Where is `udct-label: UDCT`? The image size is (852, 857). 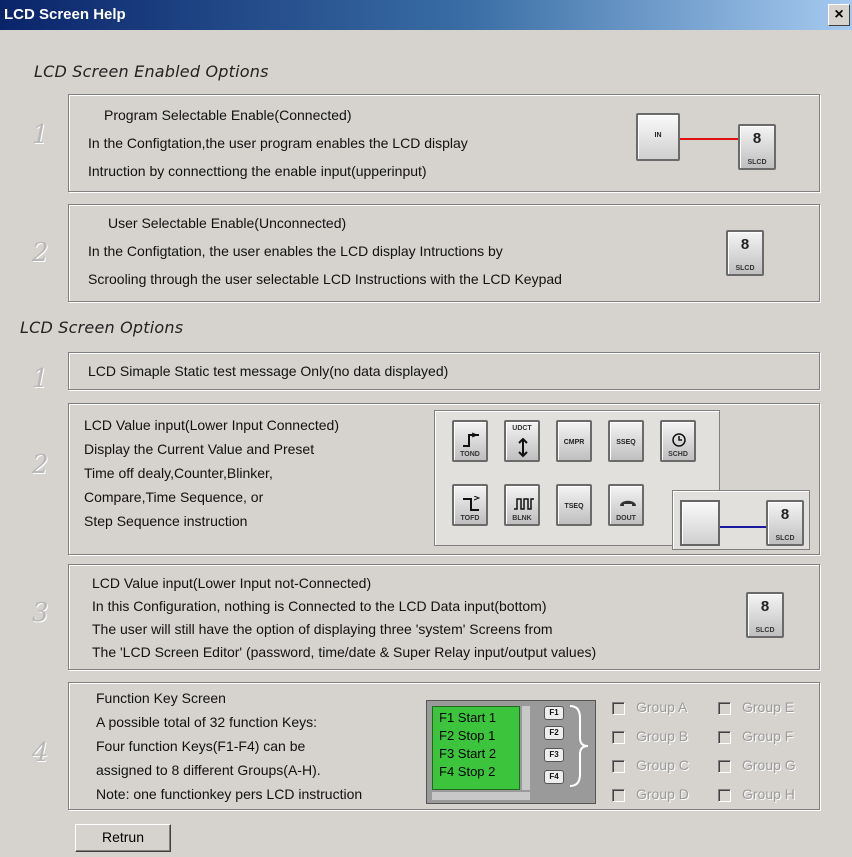 udct-label: UDCT is located at coordinates (522, 428).